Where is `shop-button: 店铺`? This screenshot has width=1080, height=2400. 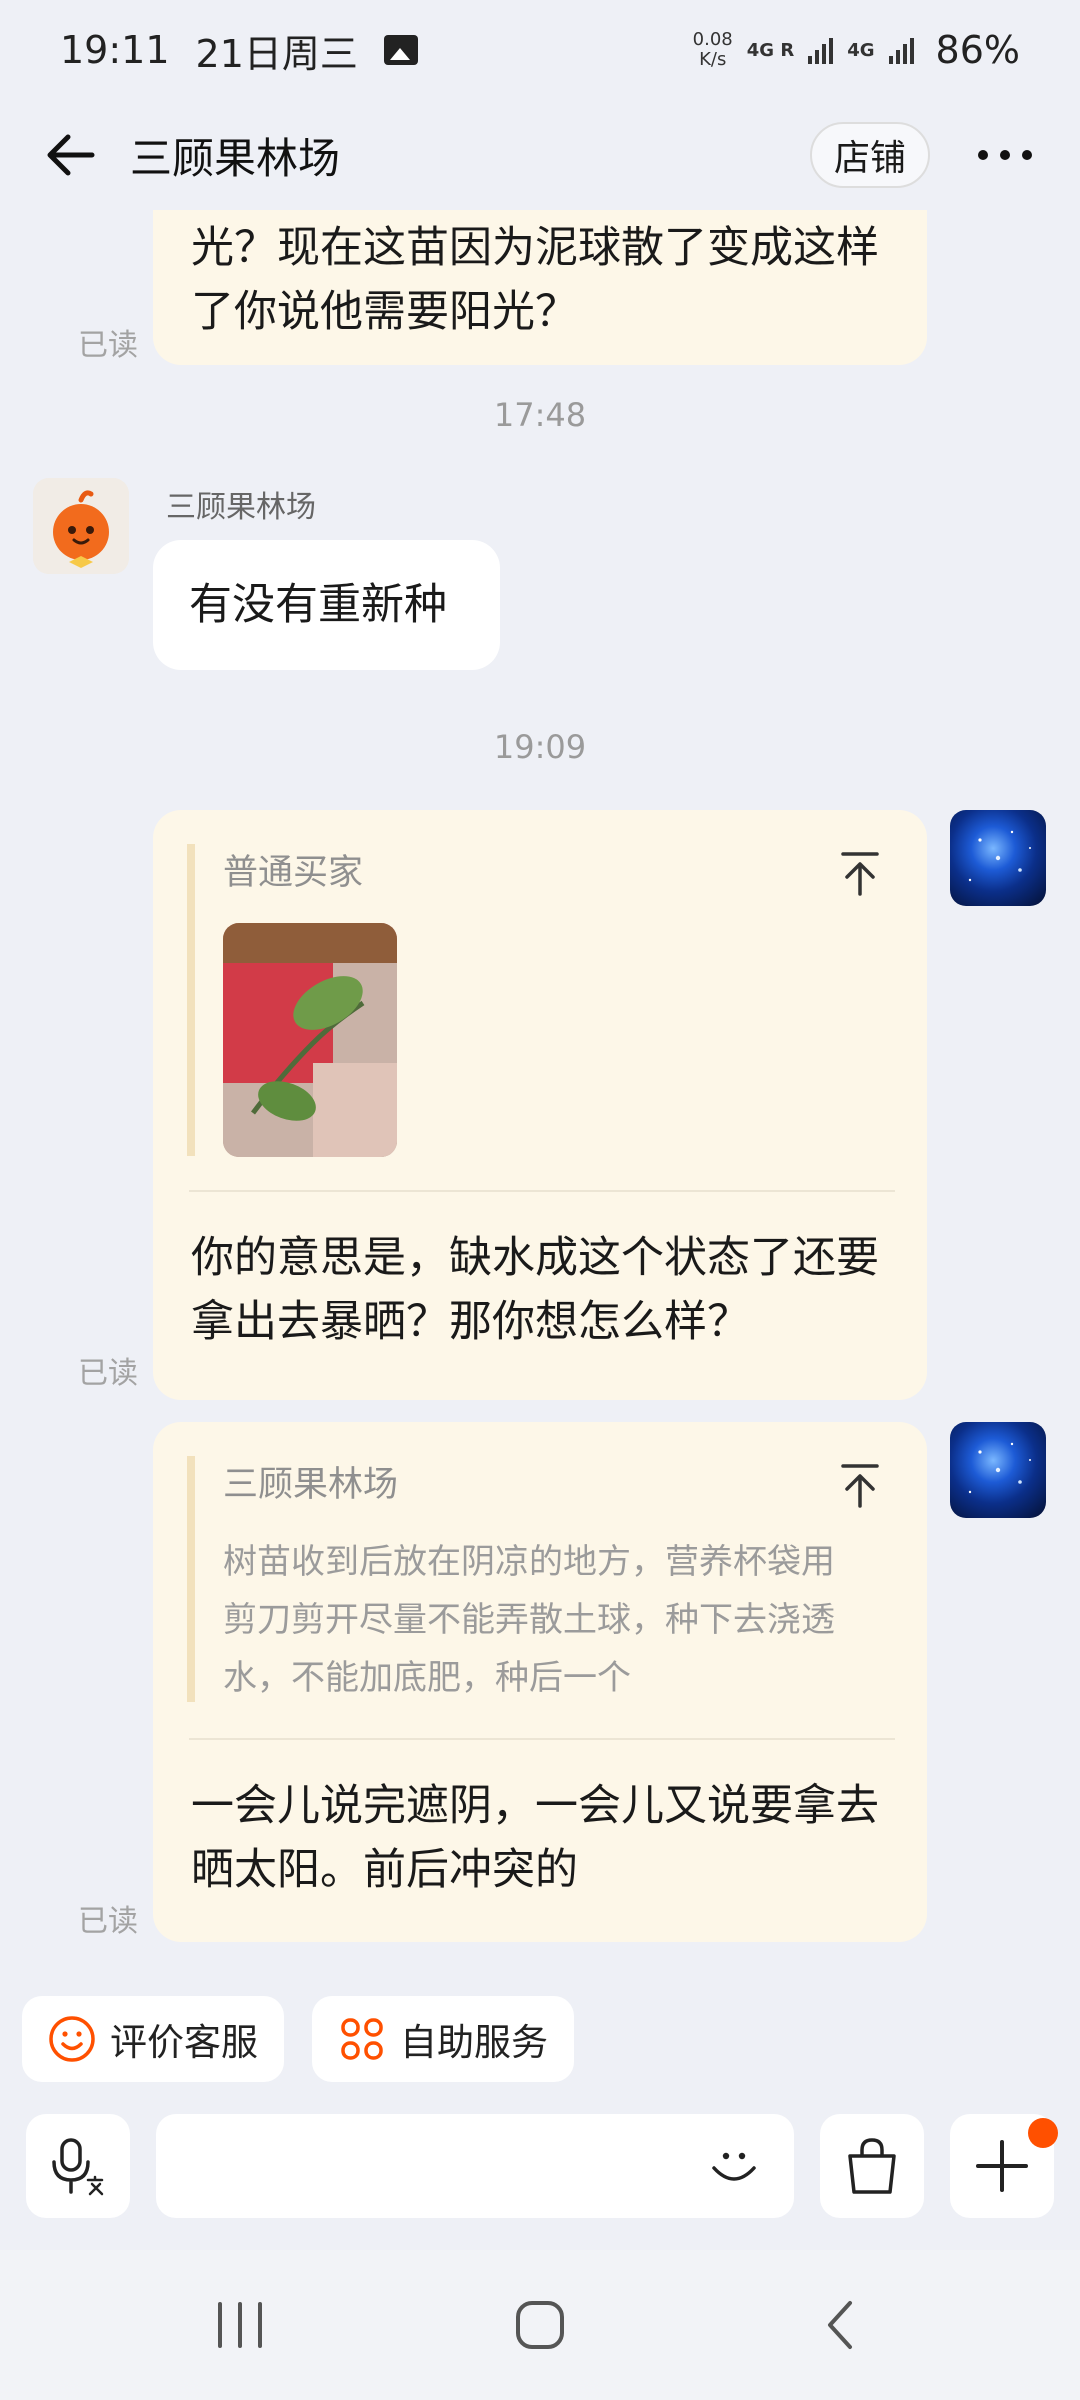 shop-button: 店铺 is located at coordinates (869, 155).